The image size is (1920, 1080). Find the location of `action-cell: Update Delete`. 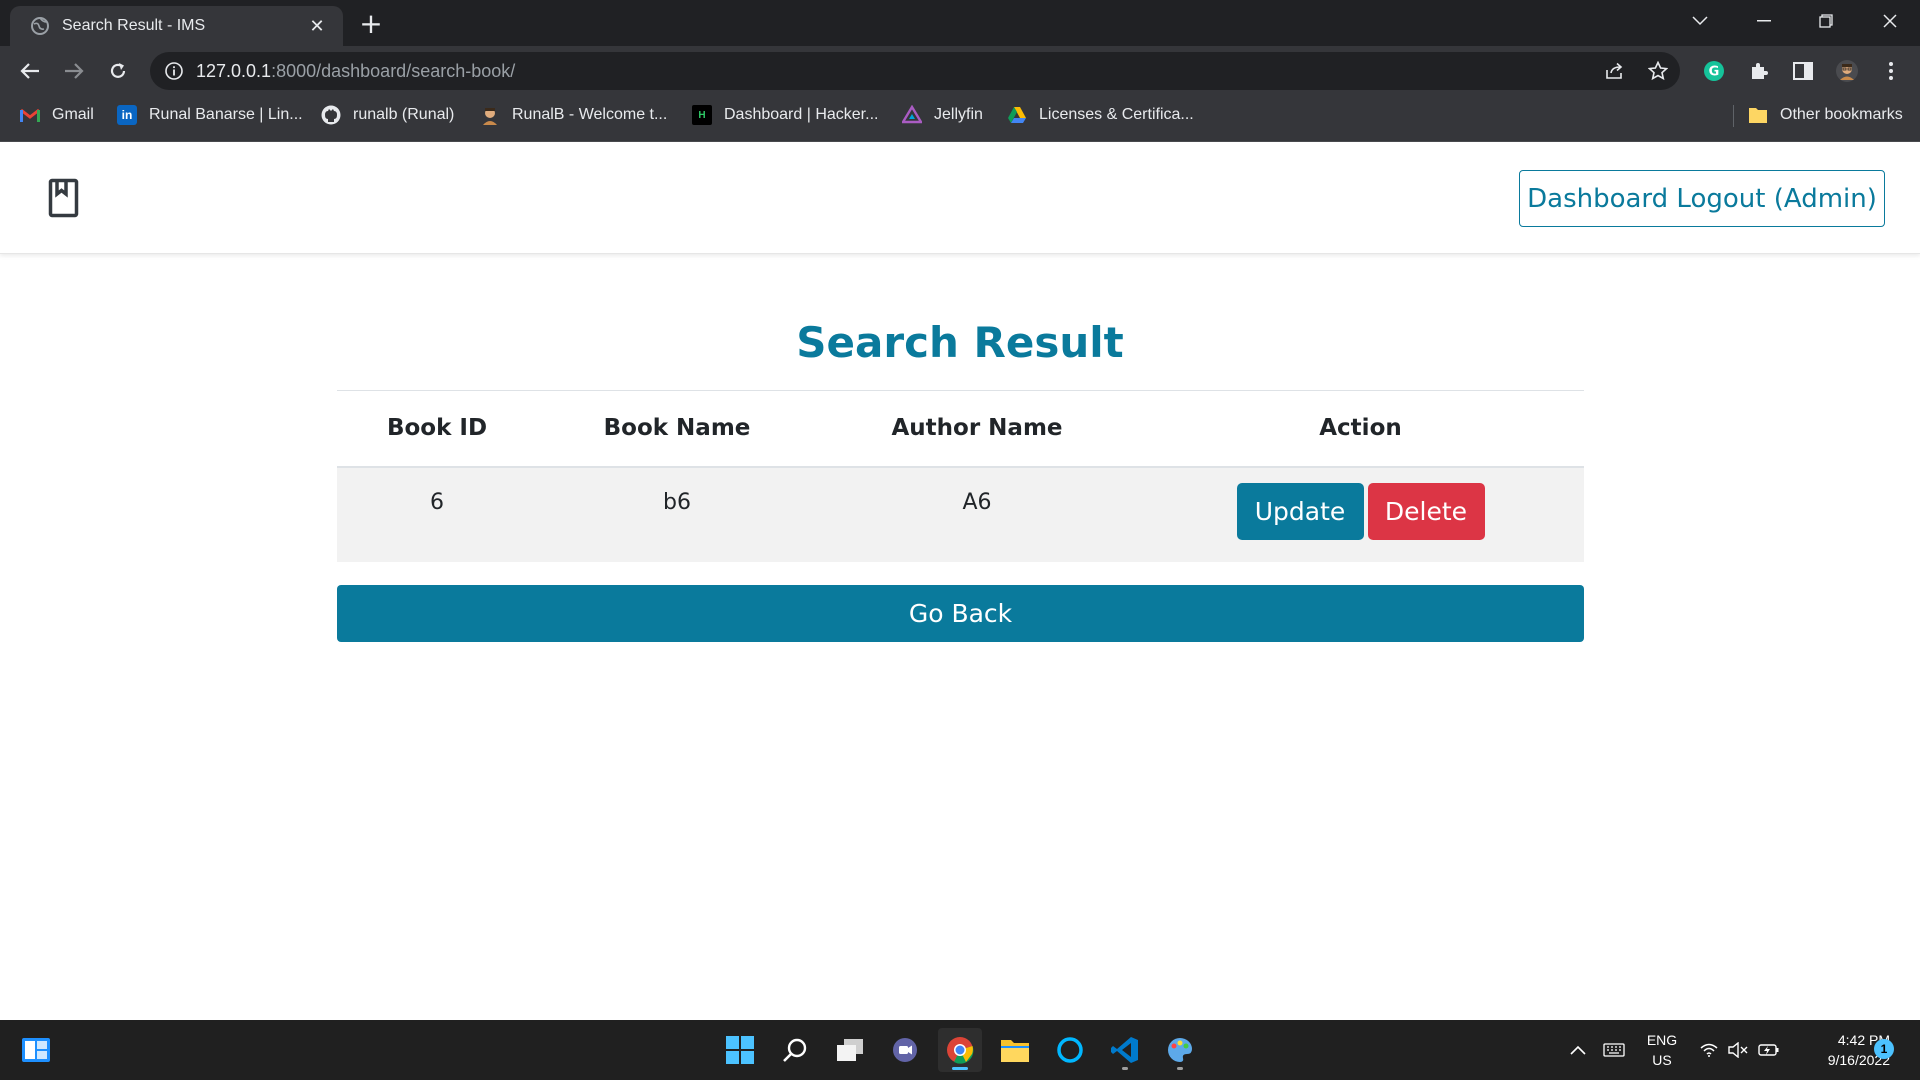

action-cell: Update Delete is located at coordinates (1360, 514).